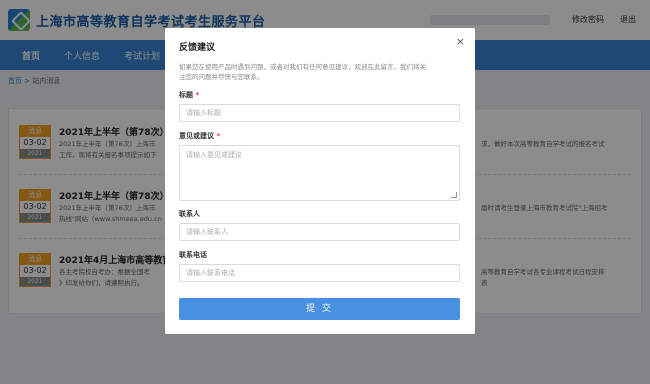 This screenshot has height=384, width=650. I want to click on suggestion-textarea: 请输入意见或建议, so click(319, 173).